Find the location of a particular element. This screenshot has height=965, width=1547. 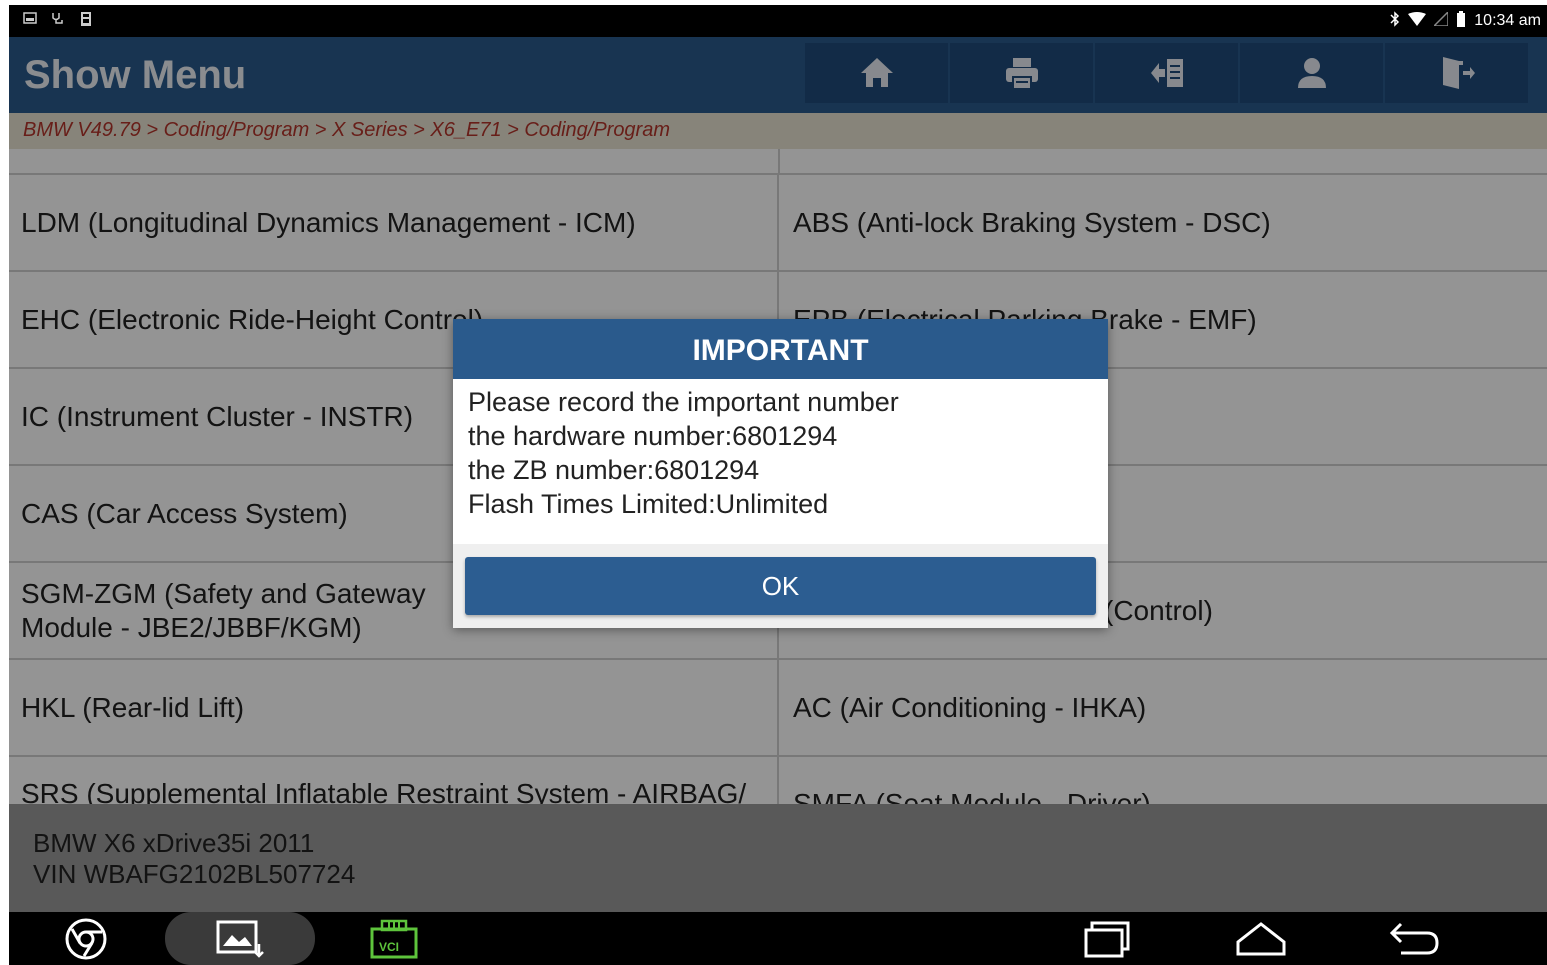

notification-icons is located at coordinates (58, 19).